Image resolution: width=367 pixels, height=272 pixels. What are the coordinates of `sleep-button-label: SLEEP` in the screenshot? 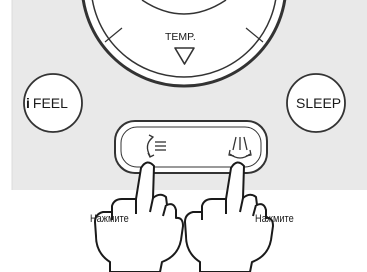 It's located at (319, 103).